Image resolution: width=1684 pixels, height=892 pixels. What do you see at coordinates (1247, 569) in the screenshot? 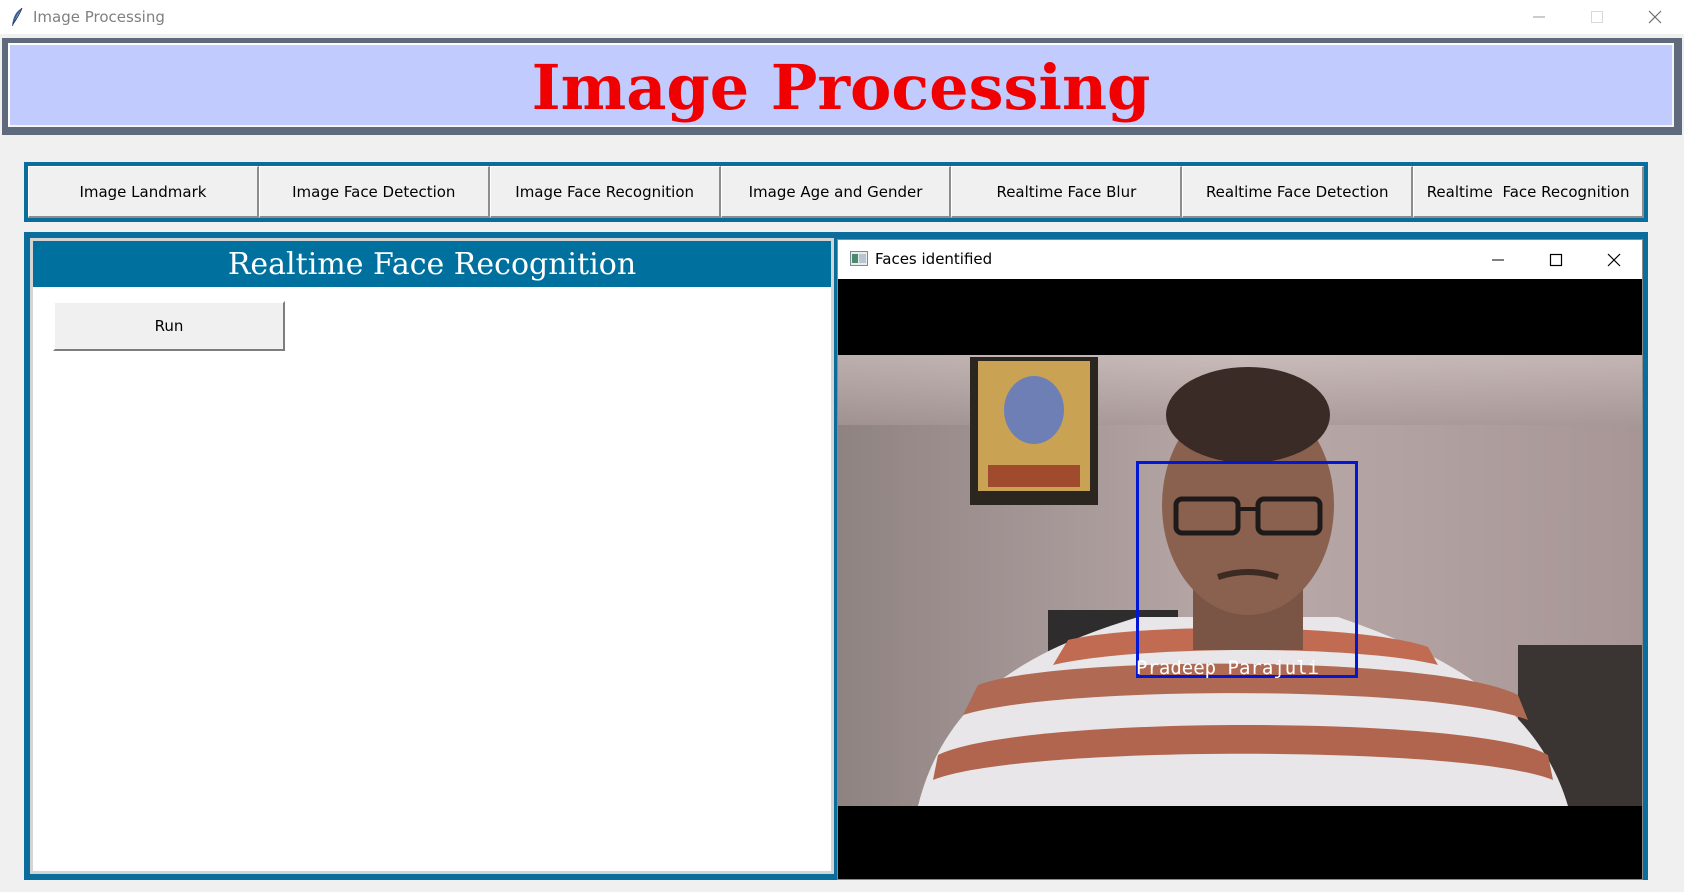
I see `face-detection-box` at bounding box center [1247, 569].